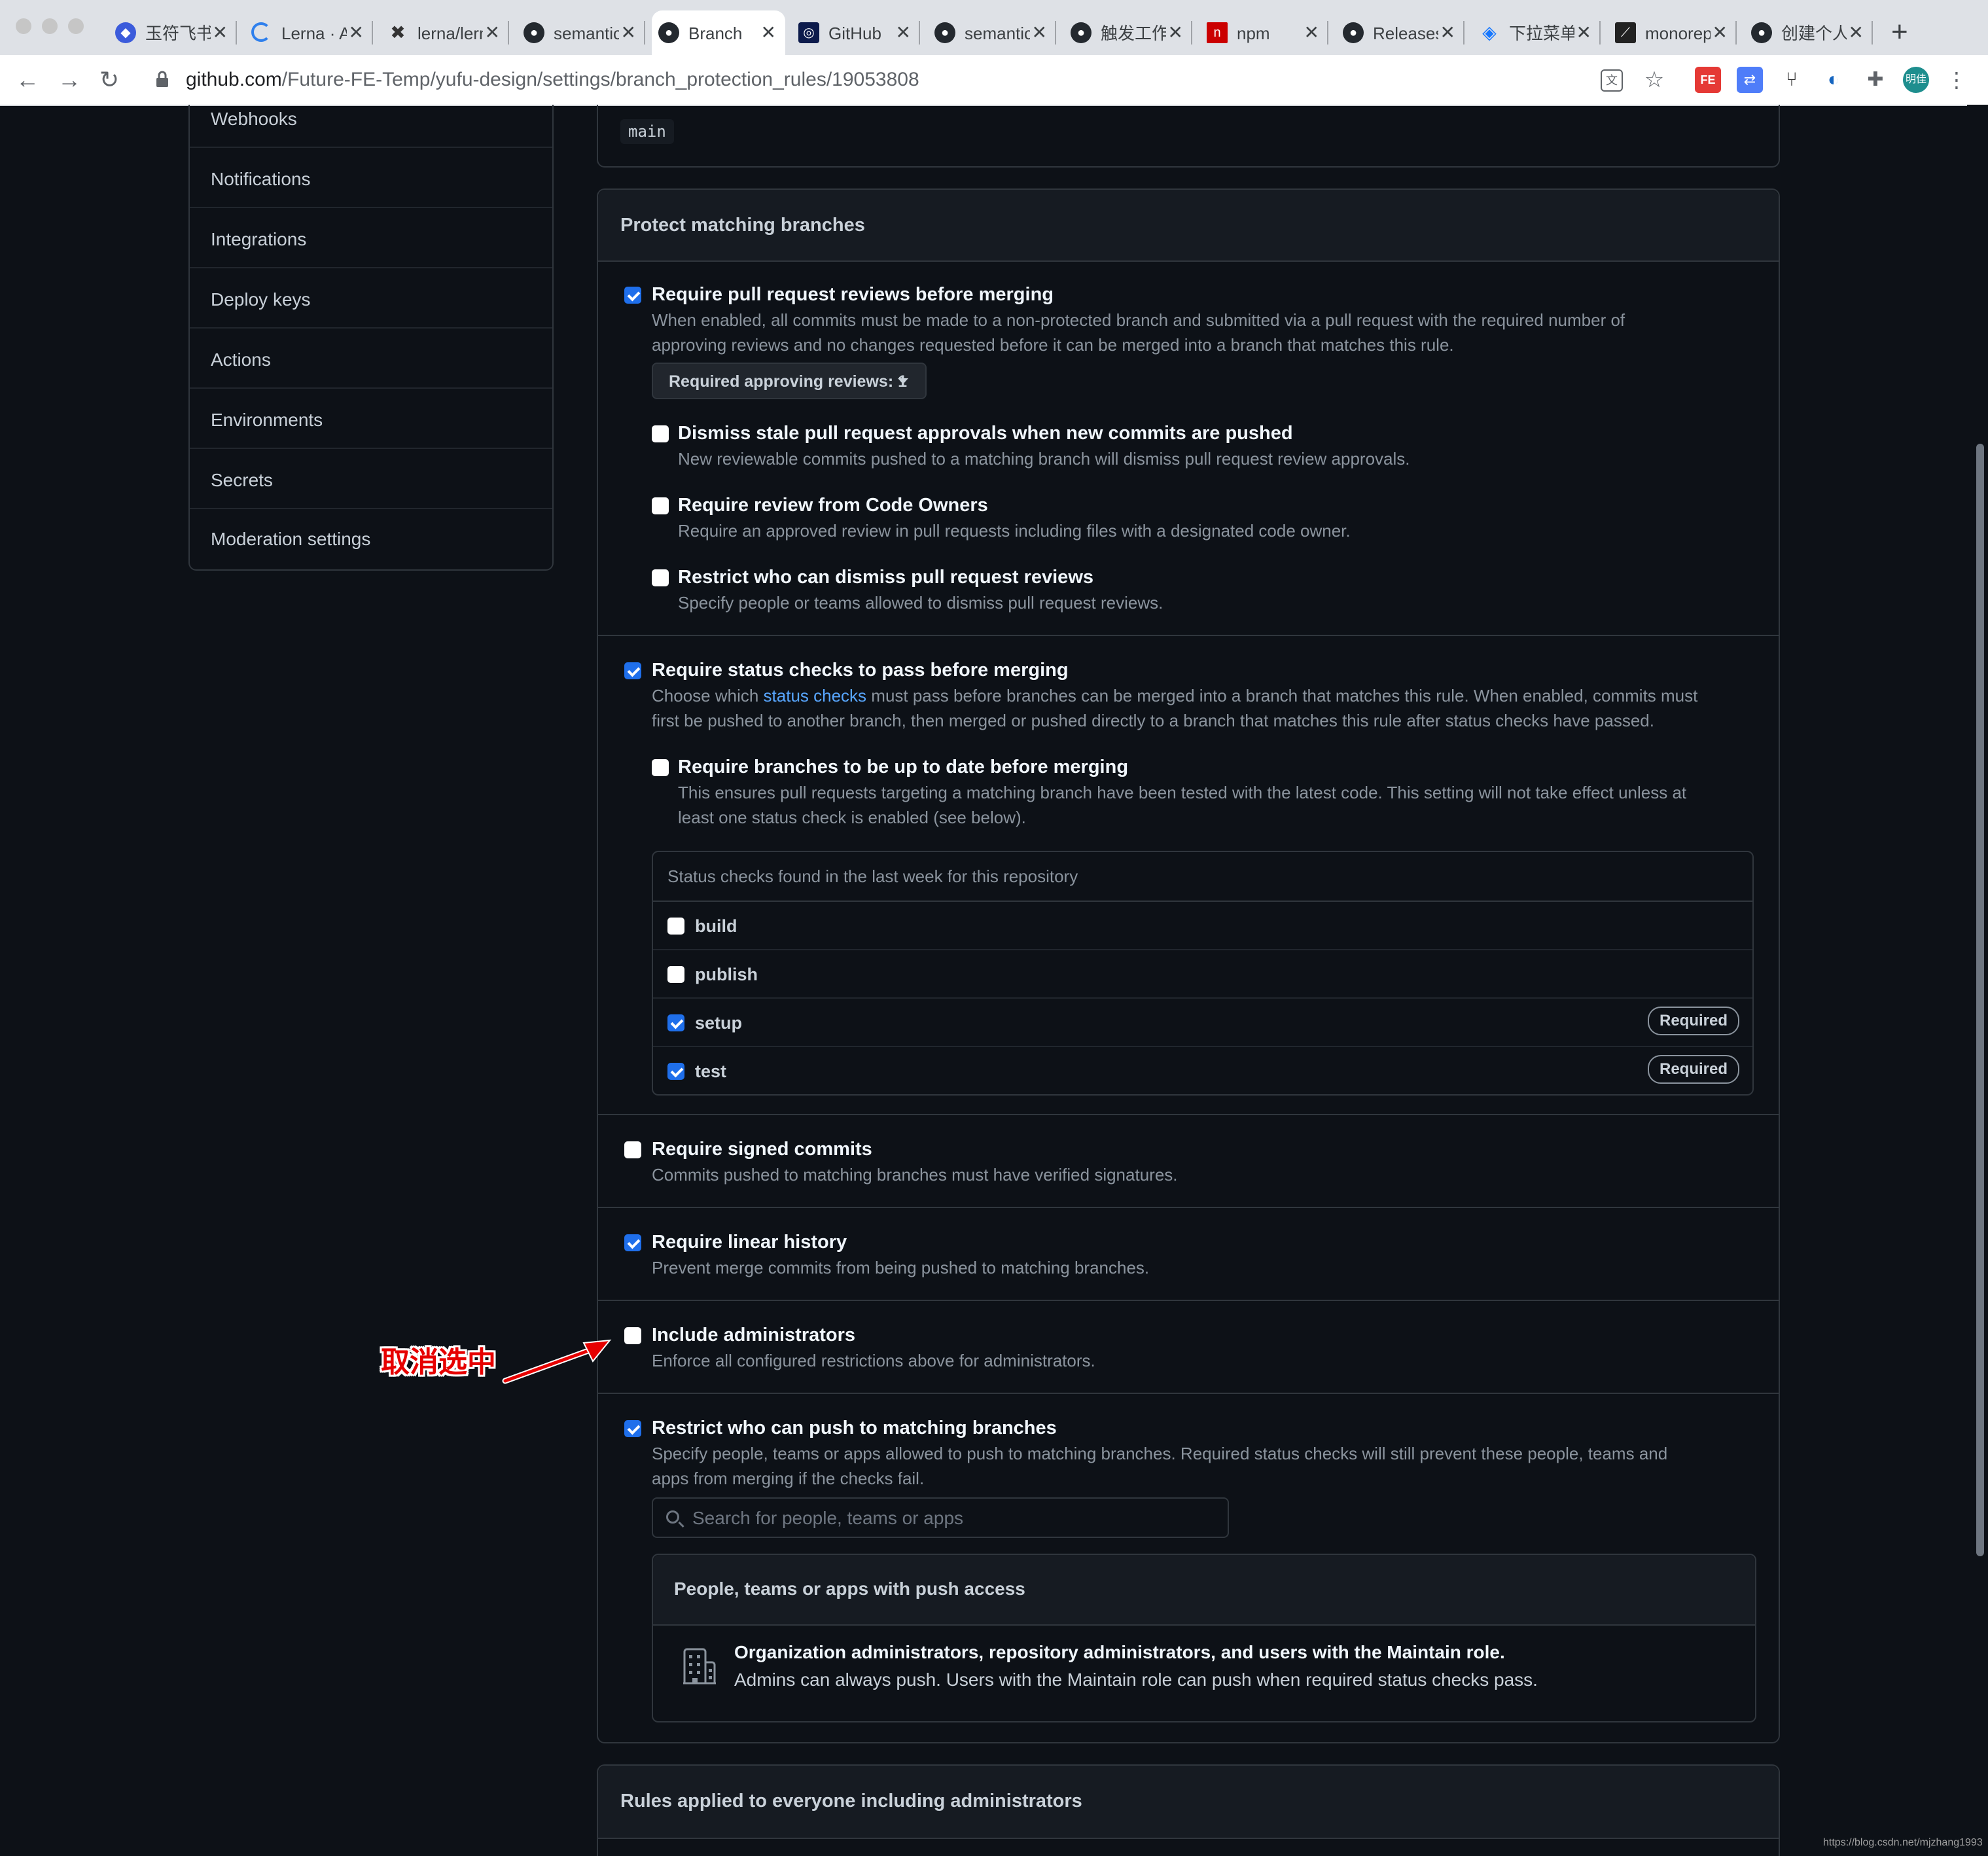  What do you see at coordinates (109, 80) in the screenshot?
I see `reload-icon: ↻` at bounding box center [109, 80].